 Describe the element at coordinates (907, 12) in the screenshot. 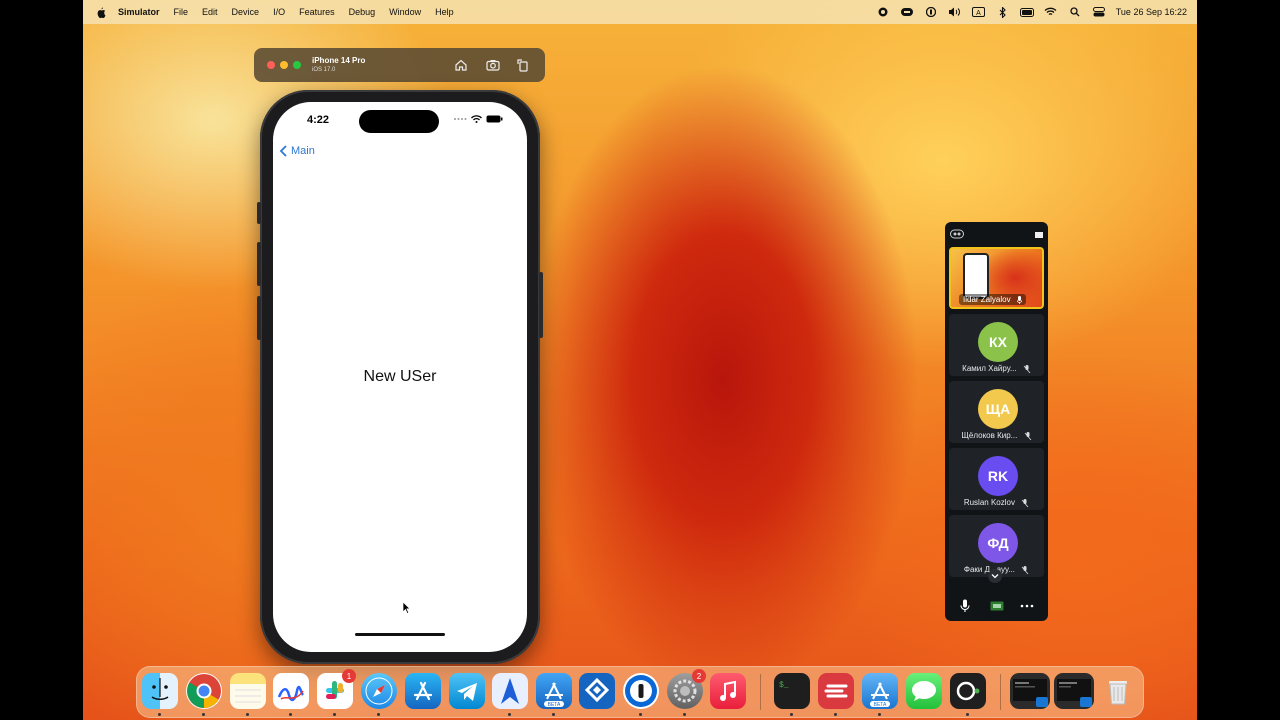

I see `stack-icon` at that location.